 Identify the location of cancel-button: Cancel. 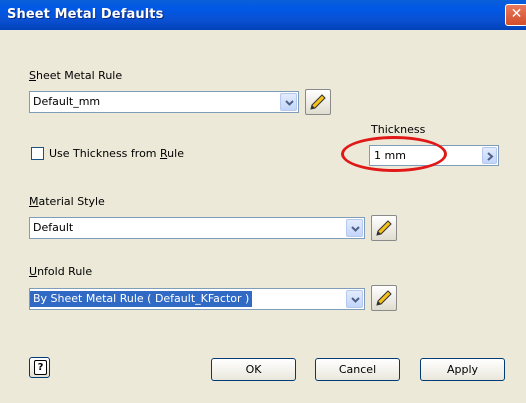
(357, 369).